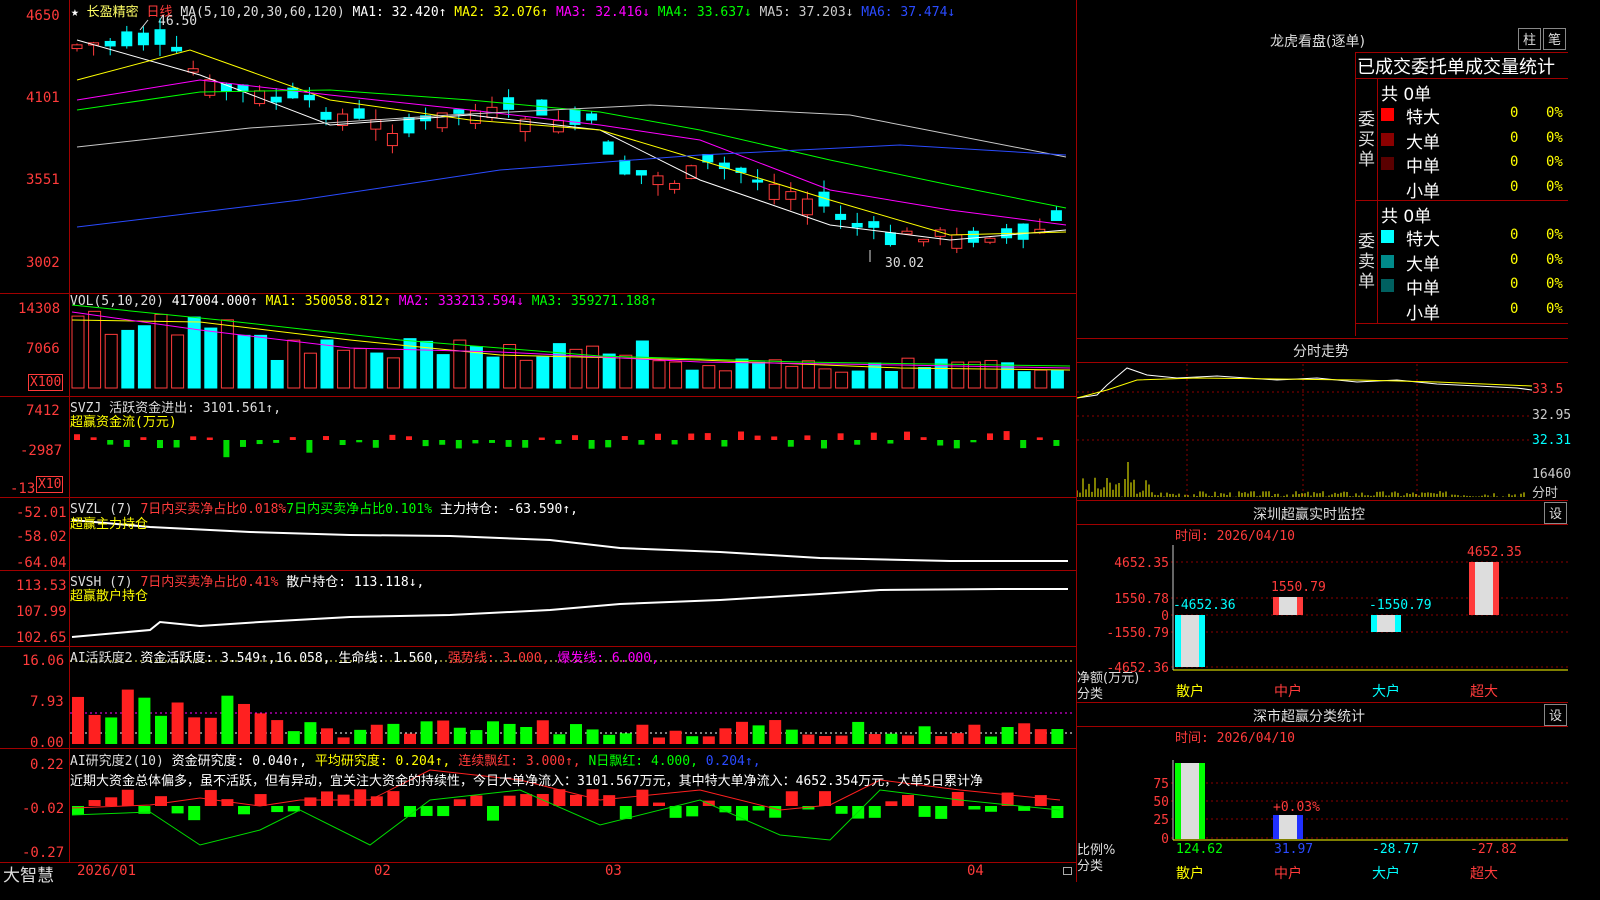 This screenshot has width=1600, height=900. I want to click on classify-category: 大户, so click(1386, 873).